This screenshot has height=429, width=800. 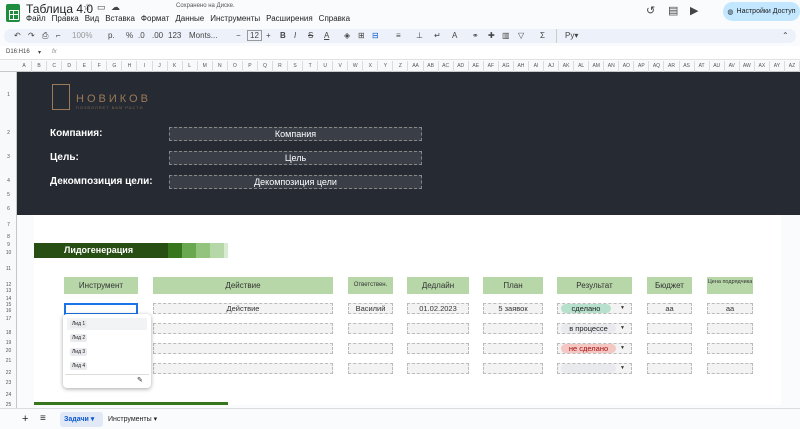 What do you see at coordinates (732, 66) in the screenshot?
I see `column-header: AV` at bounding box center [732, 66].